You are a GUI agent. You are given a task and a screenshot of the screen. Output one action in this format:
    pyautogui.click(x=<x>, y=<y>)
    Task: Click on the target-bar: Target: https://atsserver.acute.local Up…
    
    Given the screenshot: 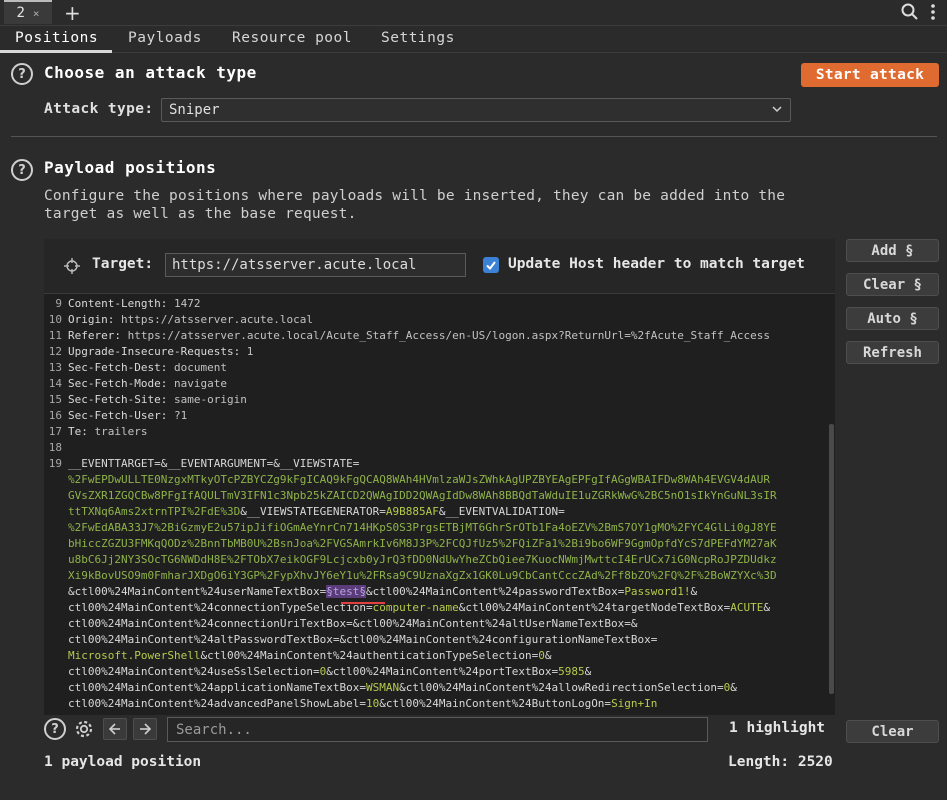 What is the action you would take?
    pyautogui.click(x=439, y=266)
    